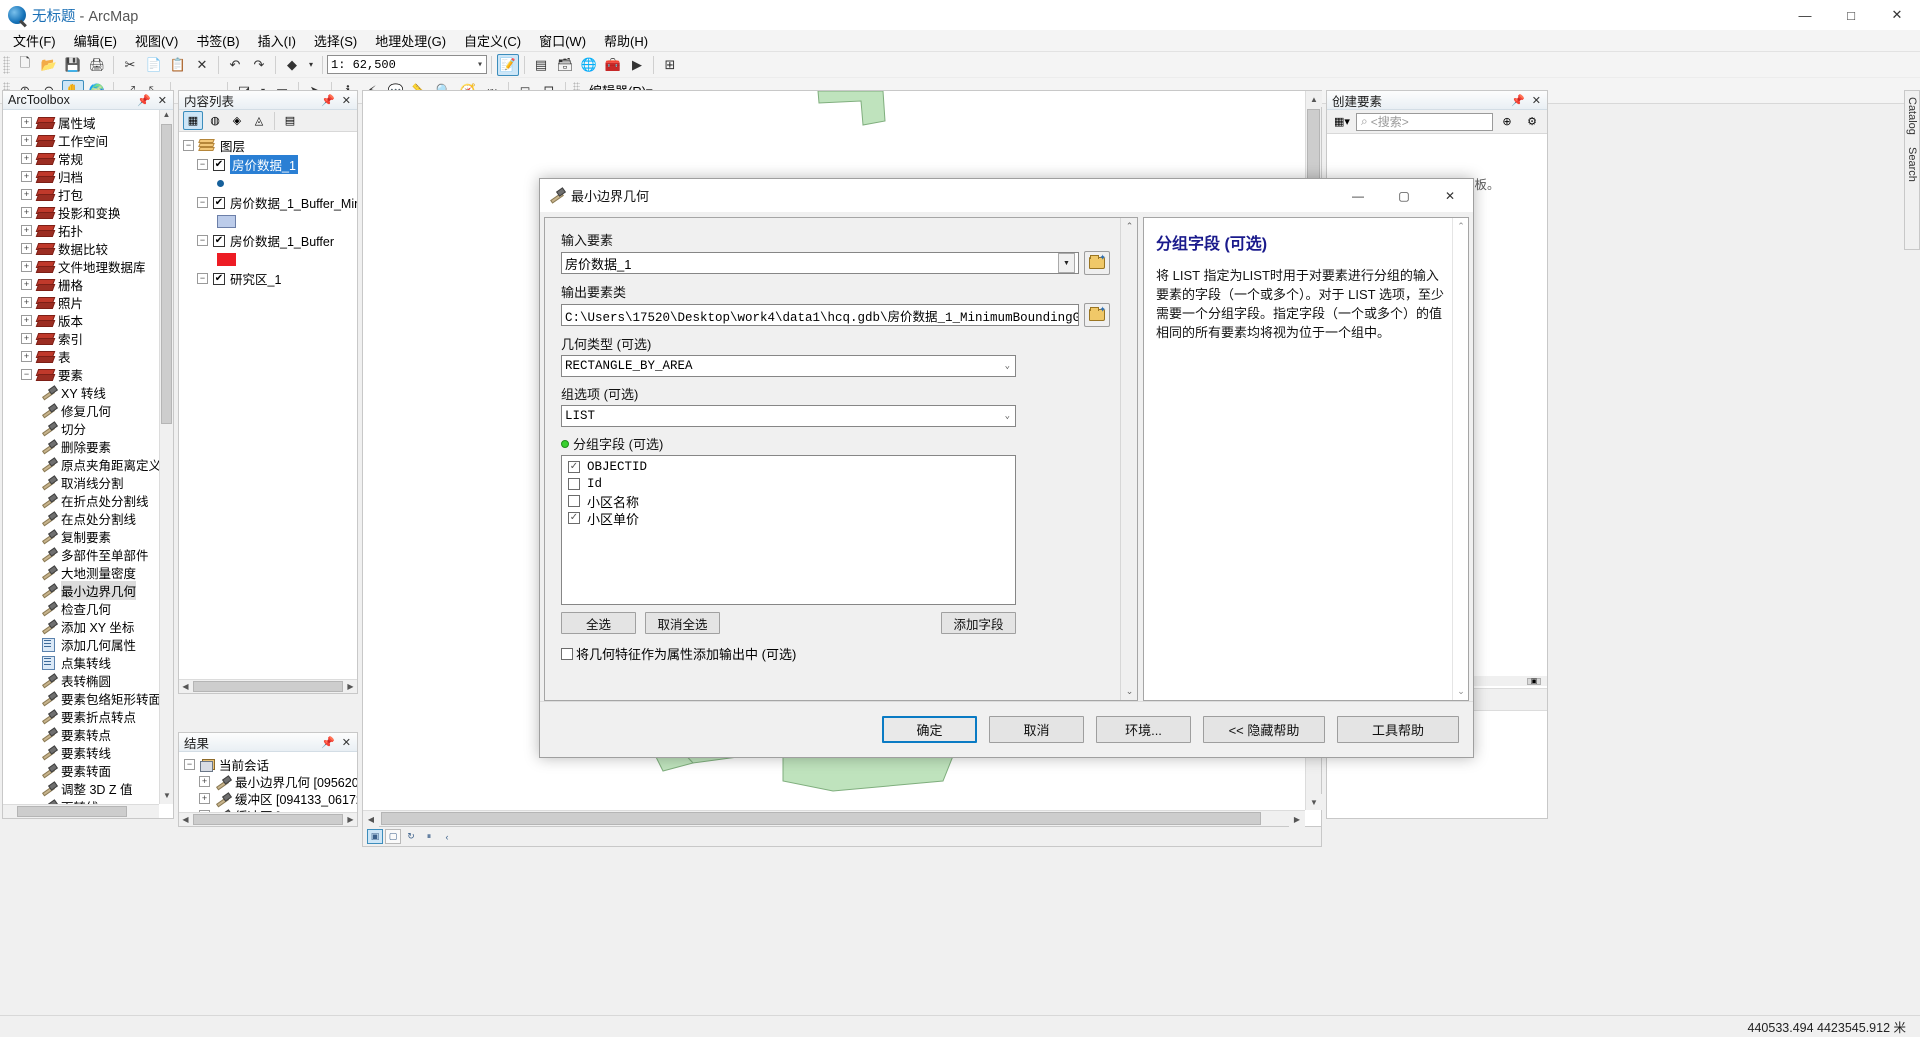  What do you see at coordinates (88, 212) in the screenshot?
I see `toolset-node: + 投影和变换` at bounding box center [88, 212].